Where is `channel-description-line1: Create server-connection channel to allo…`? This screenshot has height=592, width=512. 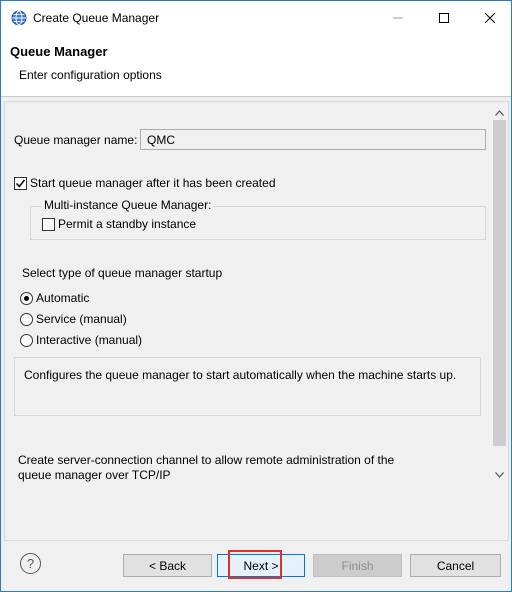 channel-description-line1: Create server-connection channel to allo… is located at coordinates (206, 460).